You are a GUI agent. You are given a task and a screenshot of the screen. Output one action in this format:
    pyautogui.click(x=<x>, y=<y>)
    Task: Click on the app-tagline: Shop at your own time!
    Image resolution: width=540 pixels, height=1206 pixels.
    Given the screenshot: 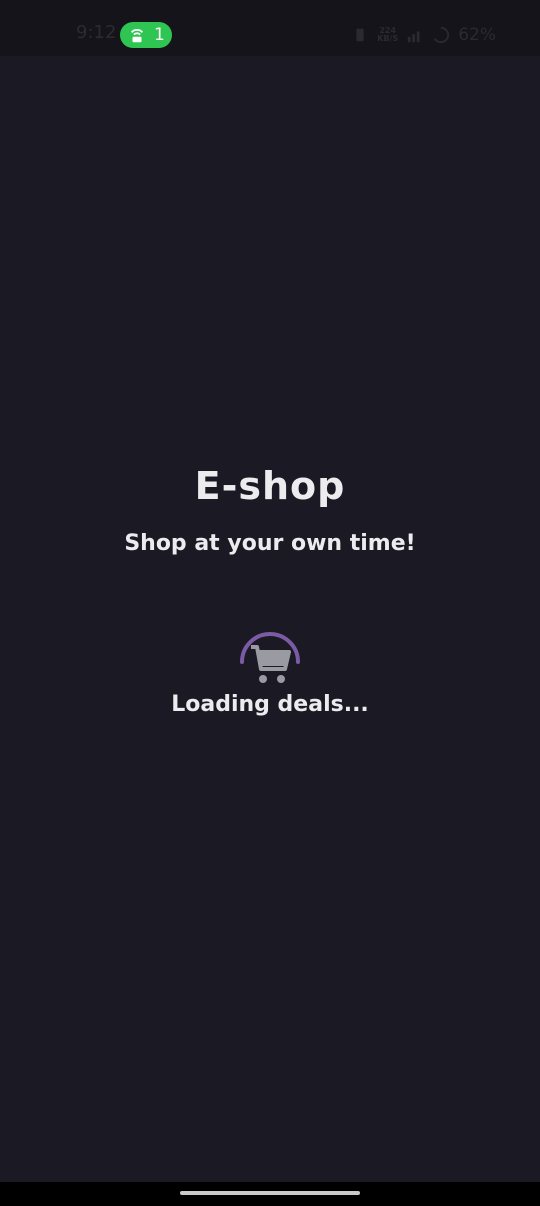 What is the action you would take?
    pyautogui.click(x=270, y=543)
    